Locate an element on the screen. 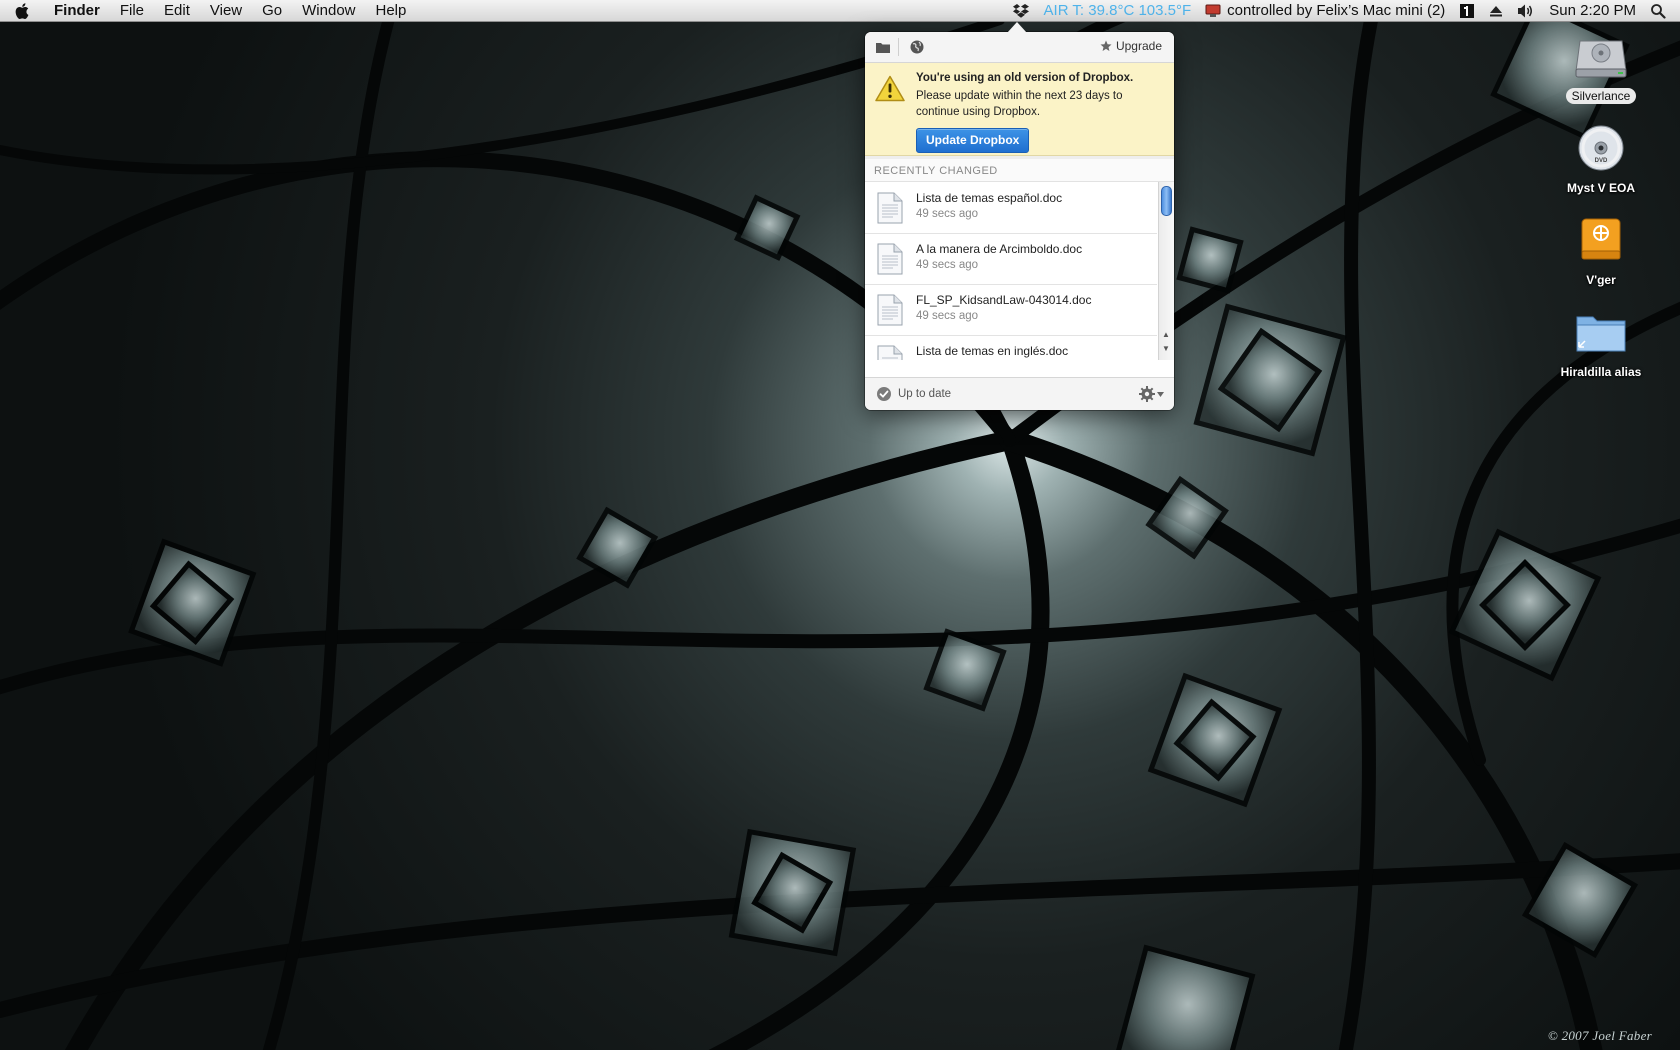  open-folder-button is located at coordinates (883, 47).